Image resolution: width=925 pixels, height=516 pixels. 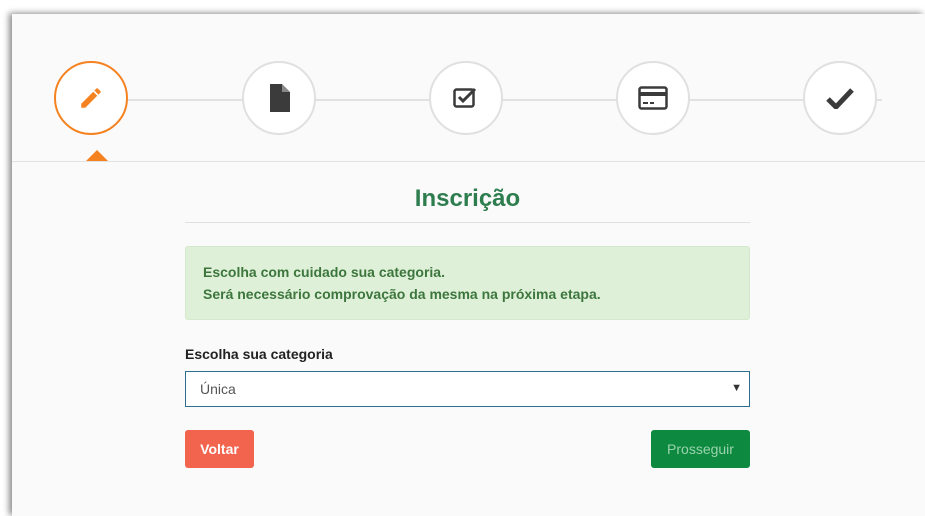 I want to click on pencil-icon, so click(x=91, y=98).